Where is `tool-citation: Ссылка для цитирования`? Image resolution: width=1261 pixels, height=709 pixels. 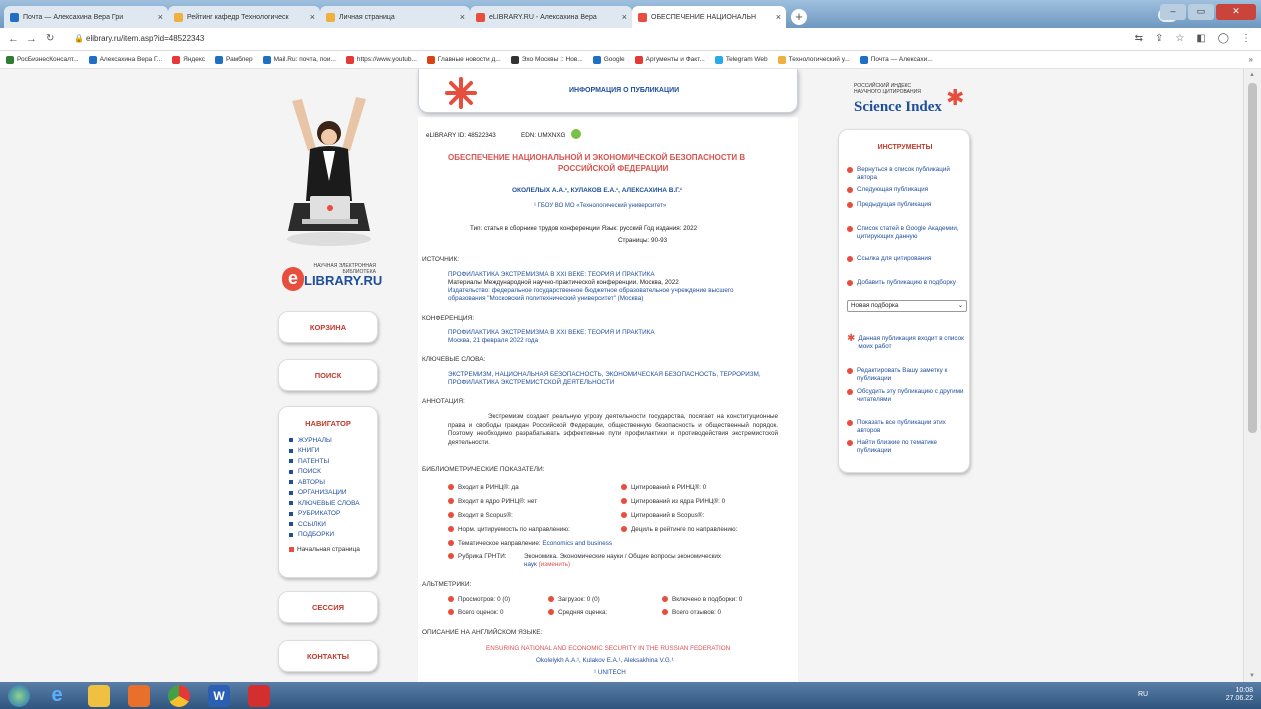
tool-citation: Ссылка для цитирования is located at coordinates (907, 259).